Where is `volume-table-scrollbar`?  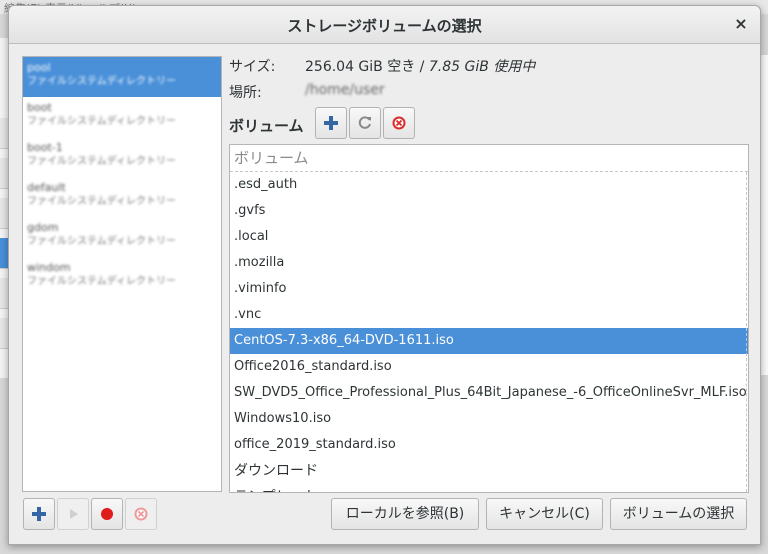 volume-table-scrollbar is located at coordinates (747, 332).